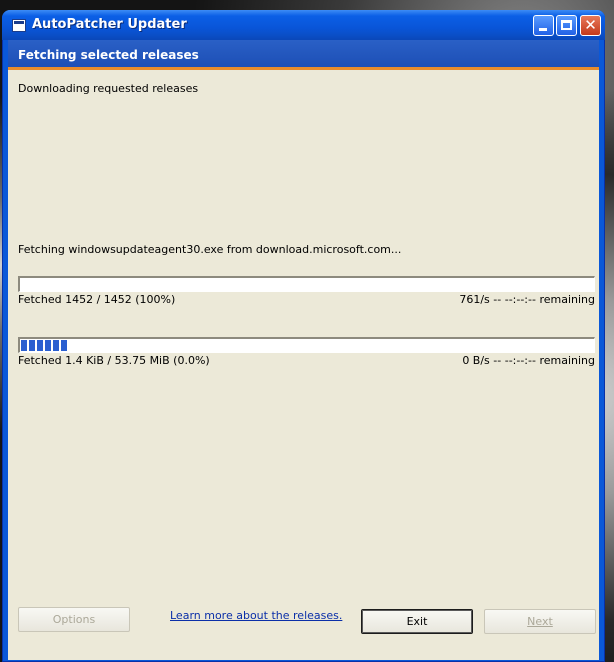 This screenshot has height=662, width=614. Describe the element at coordinates (44, 345) in the screenshot. I see `file-progress-fill` at that location.